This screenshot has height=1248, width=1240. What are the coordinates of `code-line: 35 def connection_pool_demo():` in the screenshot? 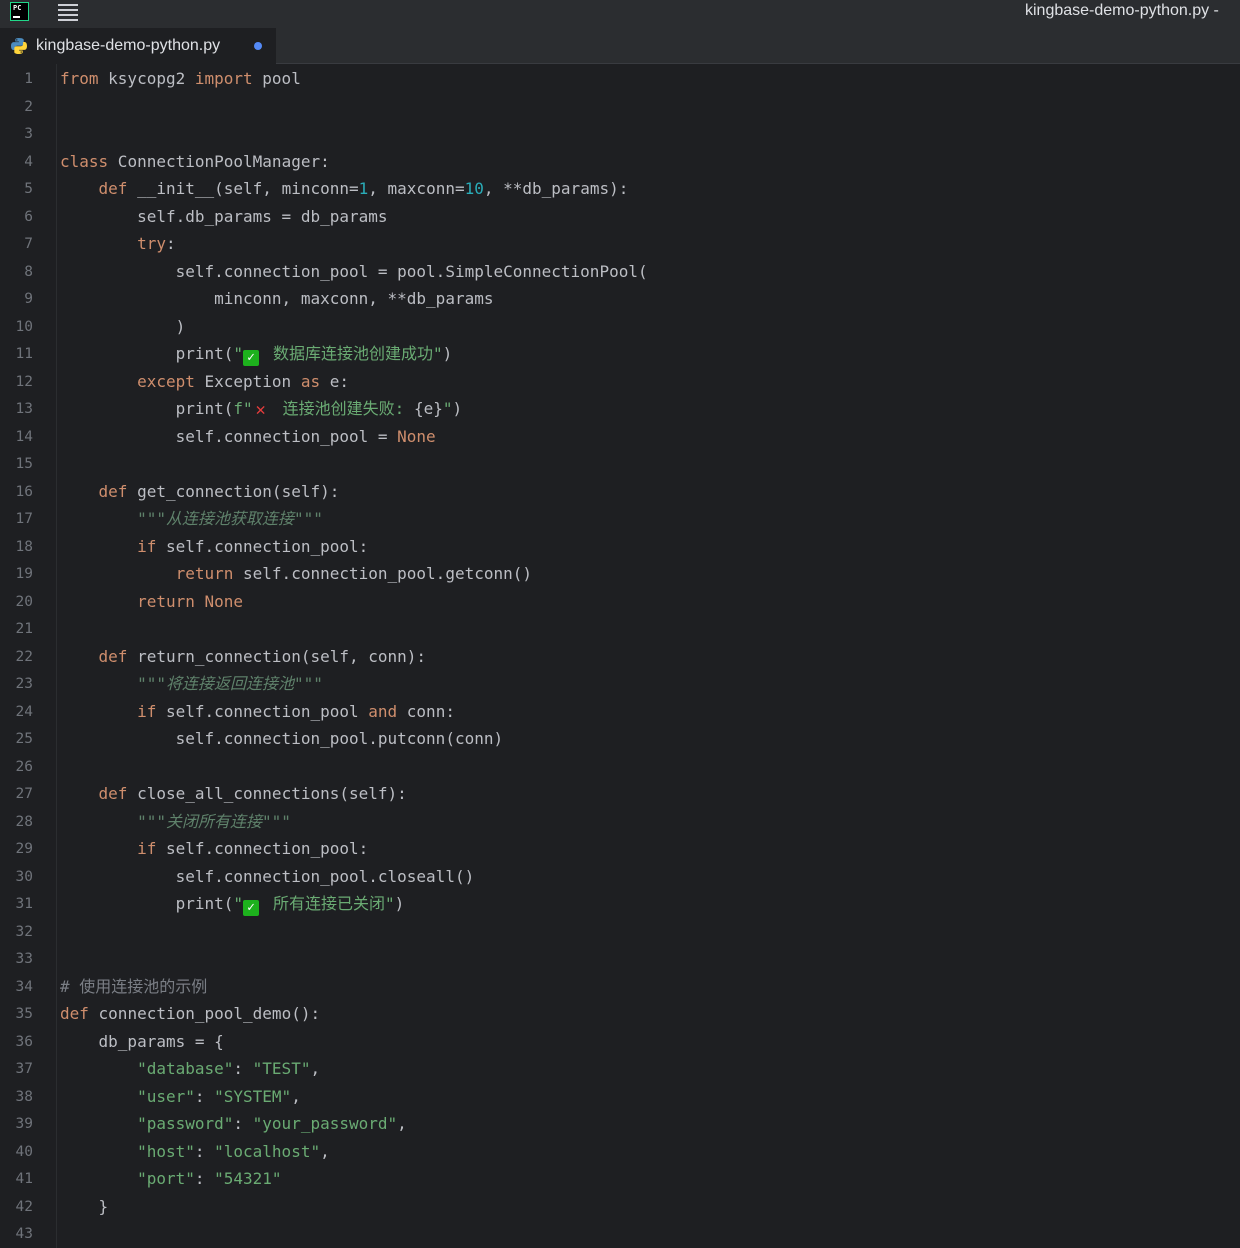 It's located at (620, 1014).